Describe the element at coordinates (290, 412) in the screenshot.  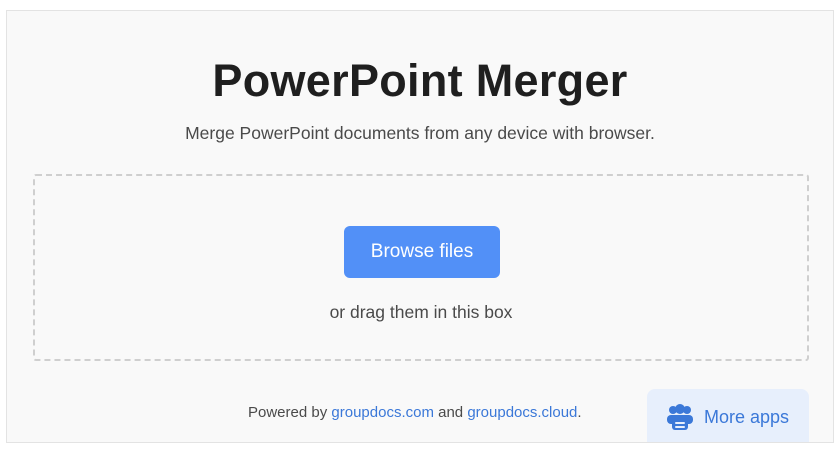
I see `powered-by-text: Powered by` at that location.